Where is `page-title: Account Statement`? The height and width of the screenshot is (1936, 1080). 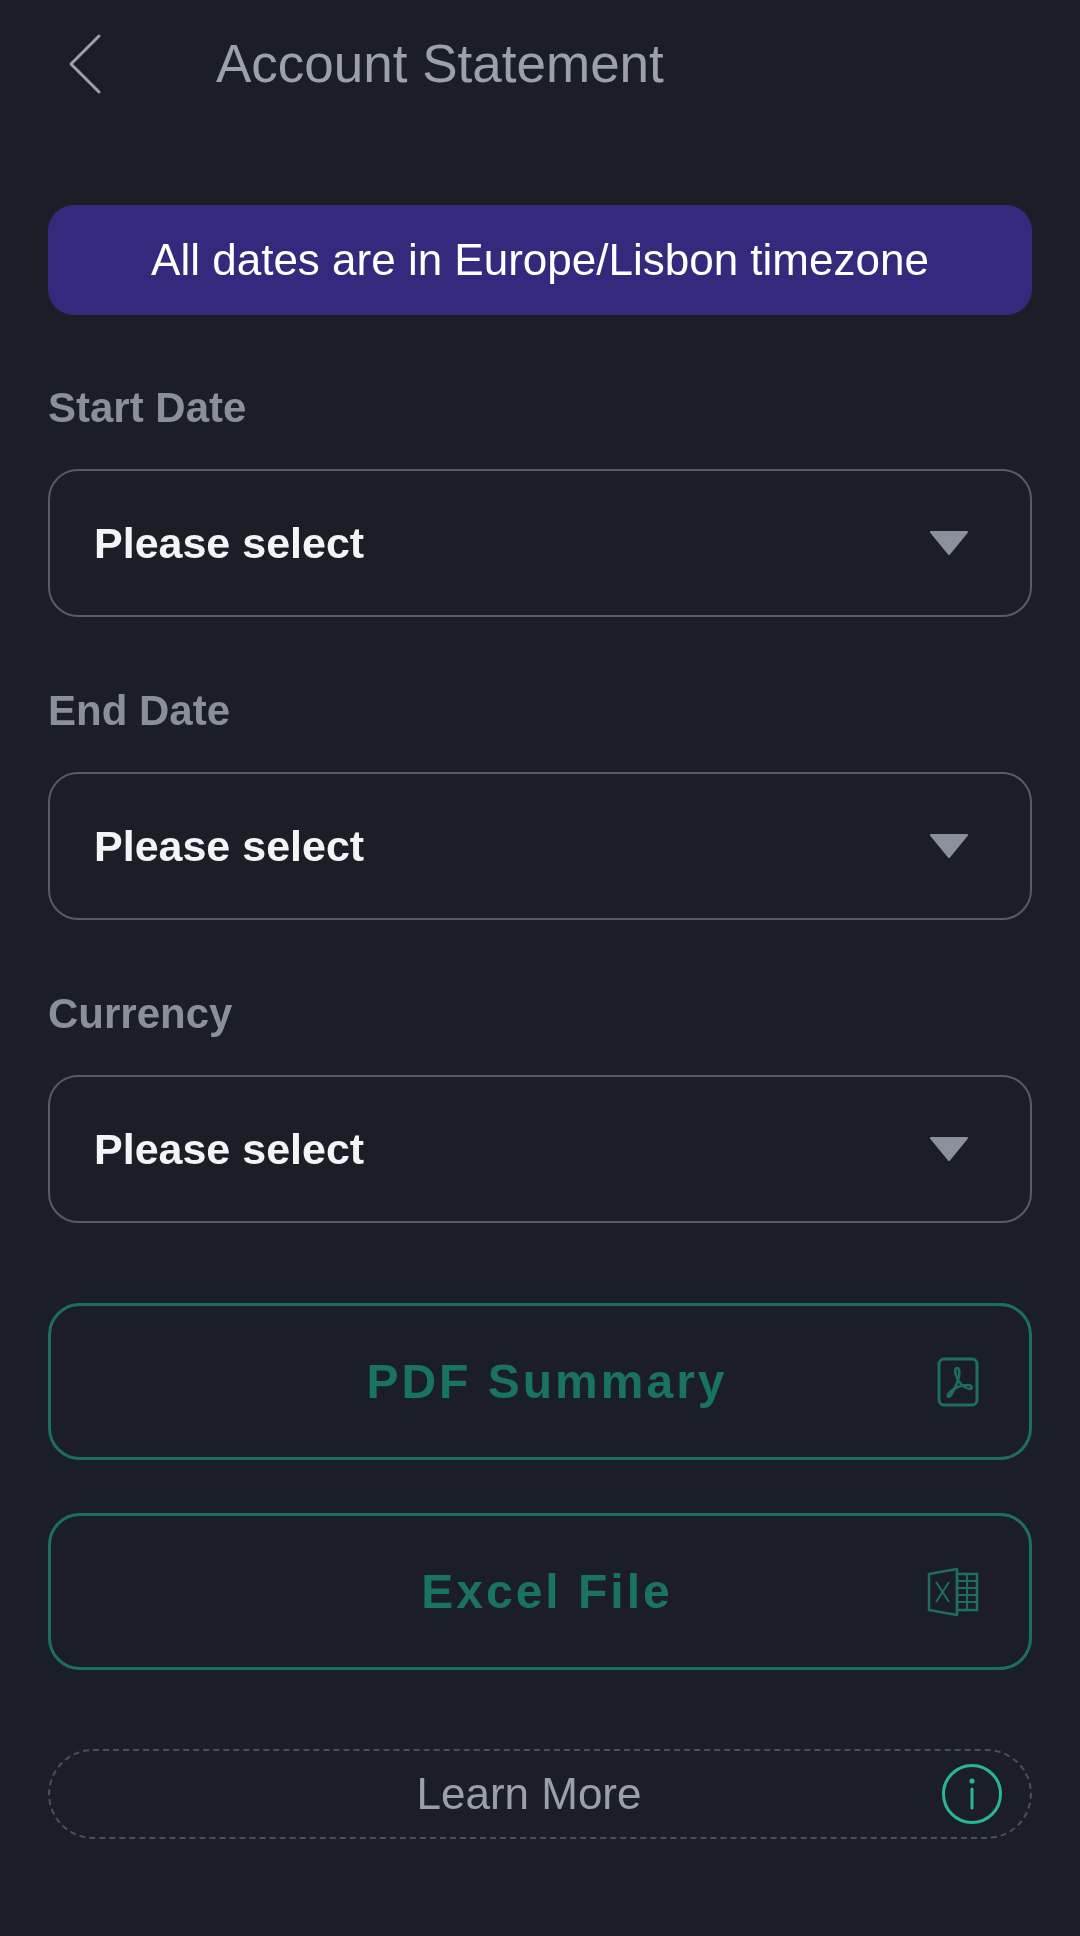
page-title: Account Statement is located at coordinates (440, 64).